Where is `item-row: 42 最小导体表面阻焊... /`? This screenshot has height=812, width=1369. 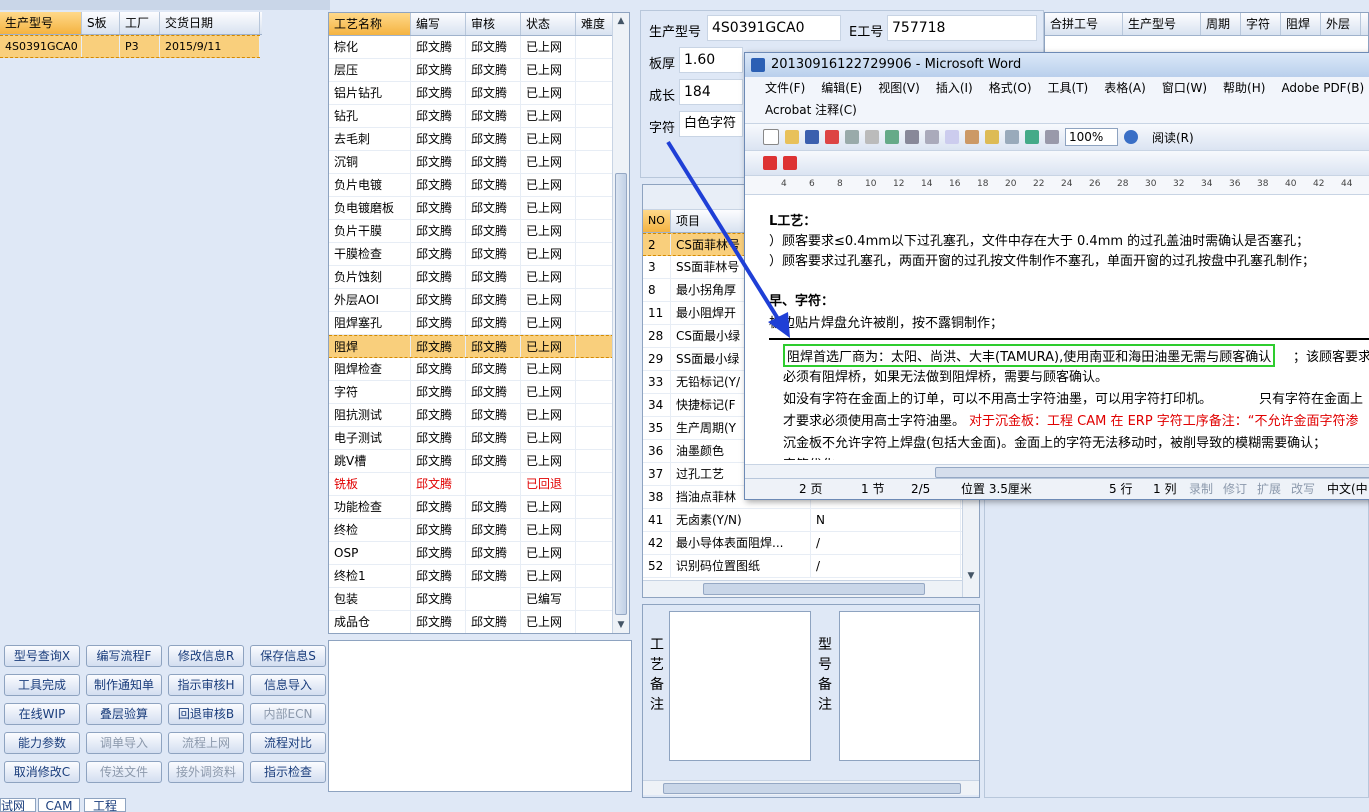
item-row: 42 最小导体表面阻焊... / is located at coordinates (811, 543).